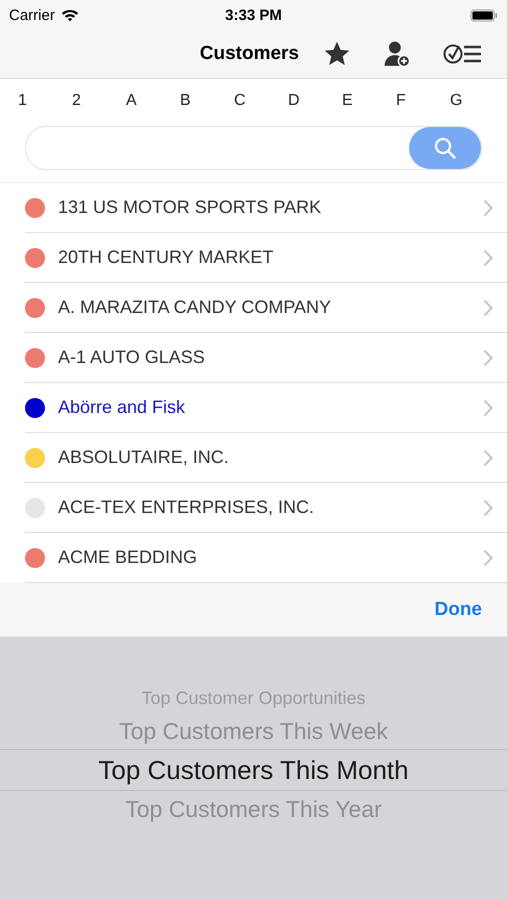 The height and width of the screenshot is (900, 507). What do you see at coordinates (266, 408) in the screenshot?
I see `customer-row: Abörre and Fisk` at bounding box center [266, 408].